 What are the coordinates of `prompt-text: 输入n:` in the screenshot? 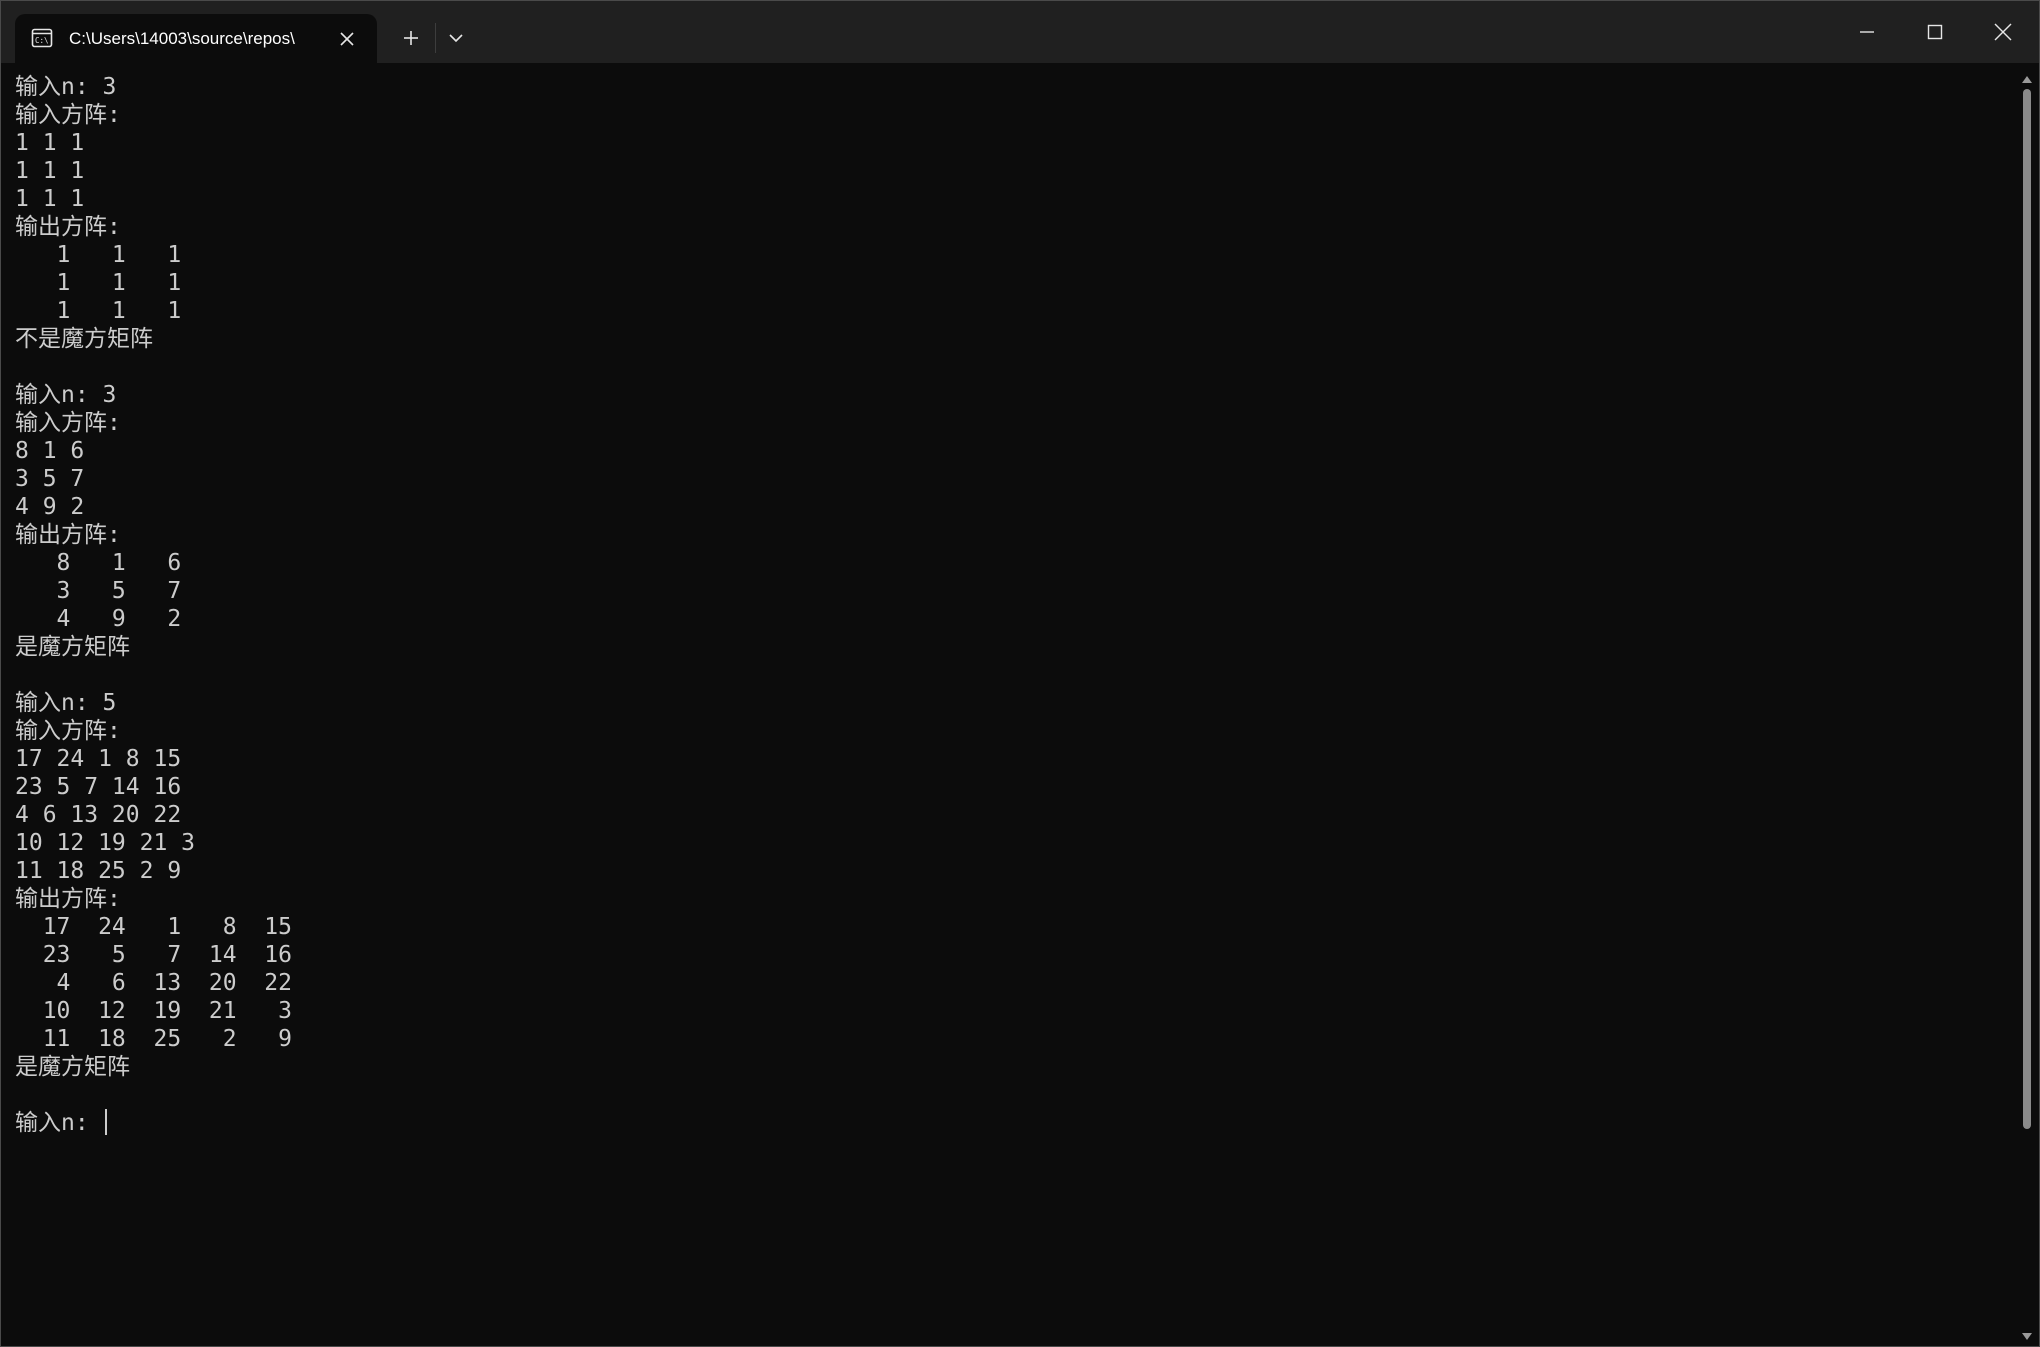 It's located at (59, 1123).